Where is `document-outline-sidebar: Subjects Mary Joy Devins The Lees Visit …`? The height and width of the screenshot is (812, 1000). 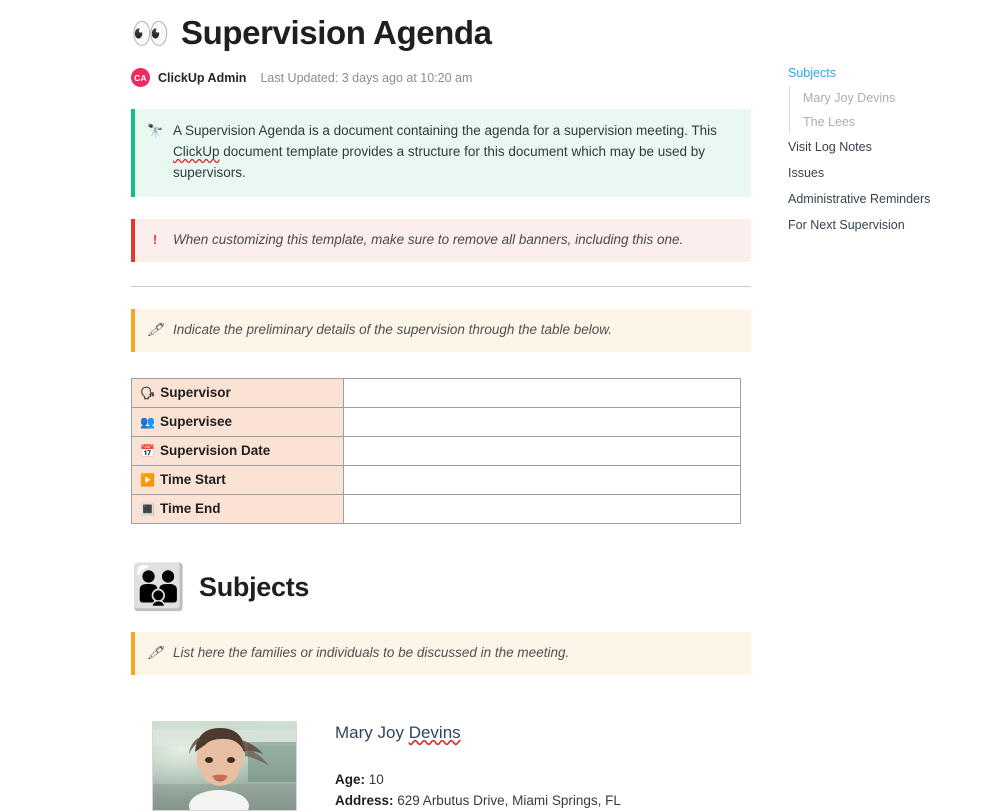 document-outline-sidebar: Subjects Mary Joy Devins The Lees Visit … is located at coordinates (888, 149).